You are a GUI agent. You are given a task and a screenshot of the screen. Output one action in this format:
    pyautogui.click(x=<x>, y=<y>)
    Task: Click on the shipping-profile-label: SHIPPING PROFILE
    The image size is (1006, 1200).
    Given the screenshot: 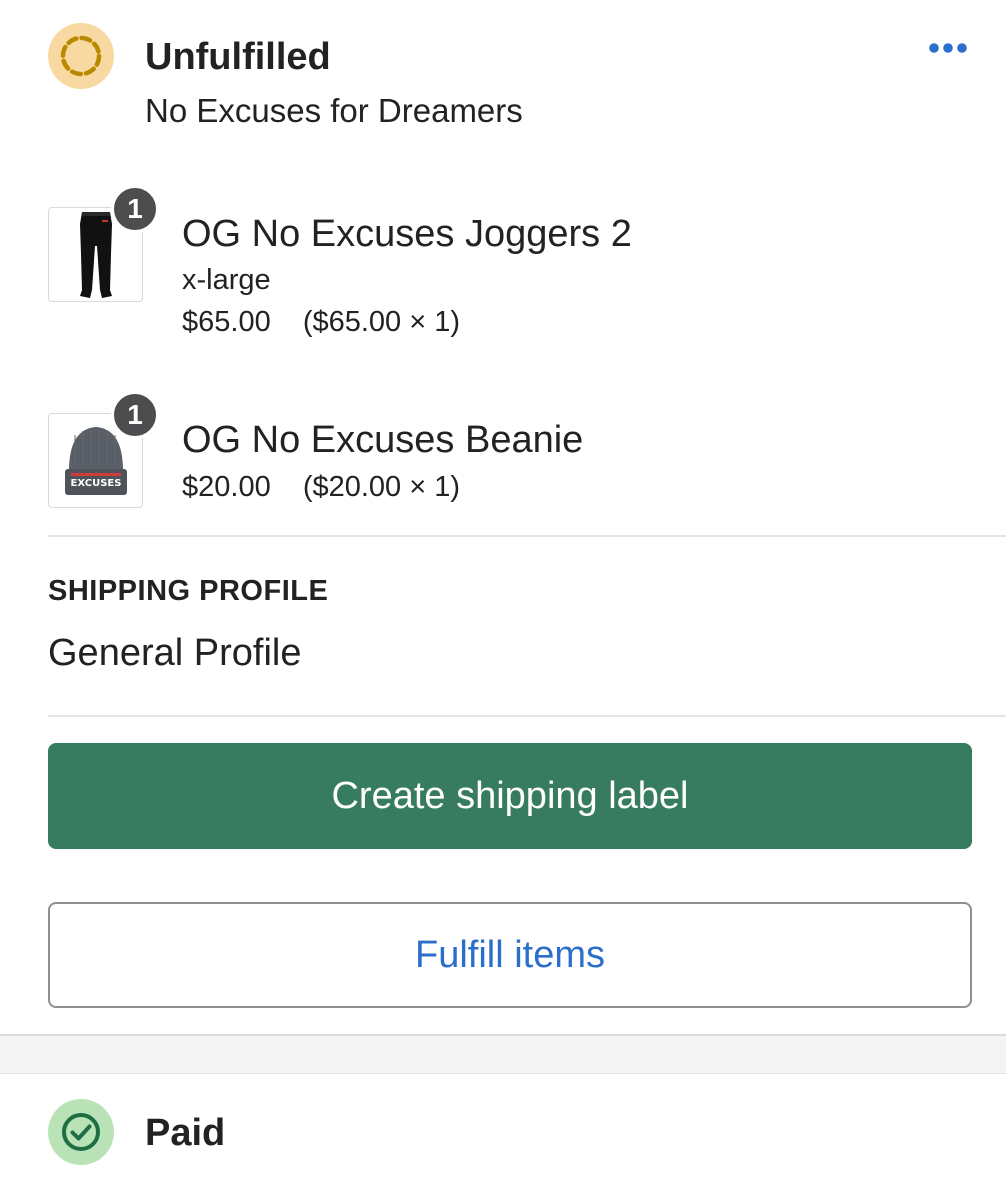 What is the action you would take?
    pyautogui.click(x=188, y=591)
    